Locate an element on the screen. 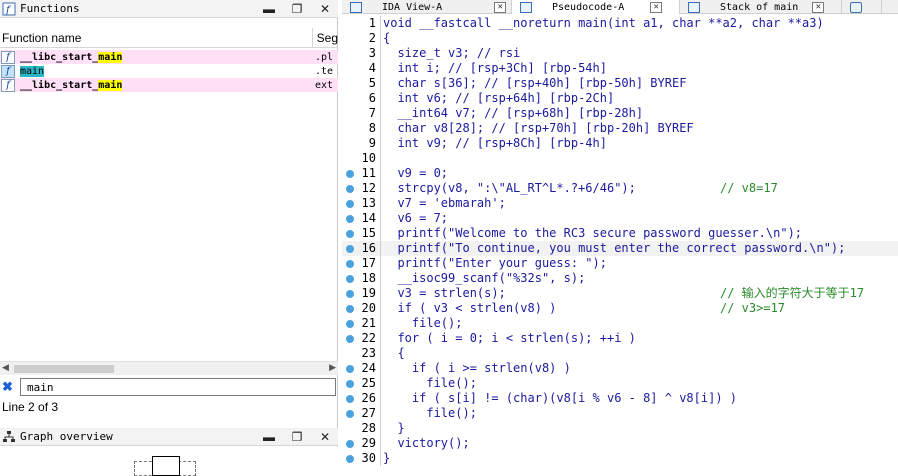 The height and width of the screenshot is (476, 898). functions-panel-header: f Functions ▬ ❐ ✕ is located at coordinates (169, 9).